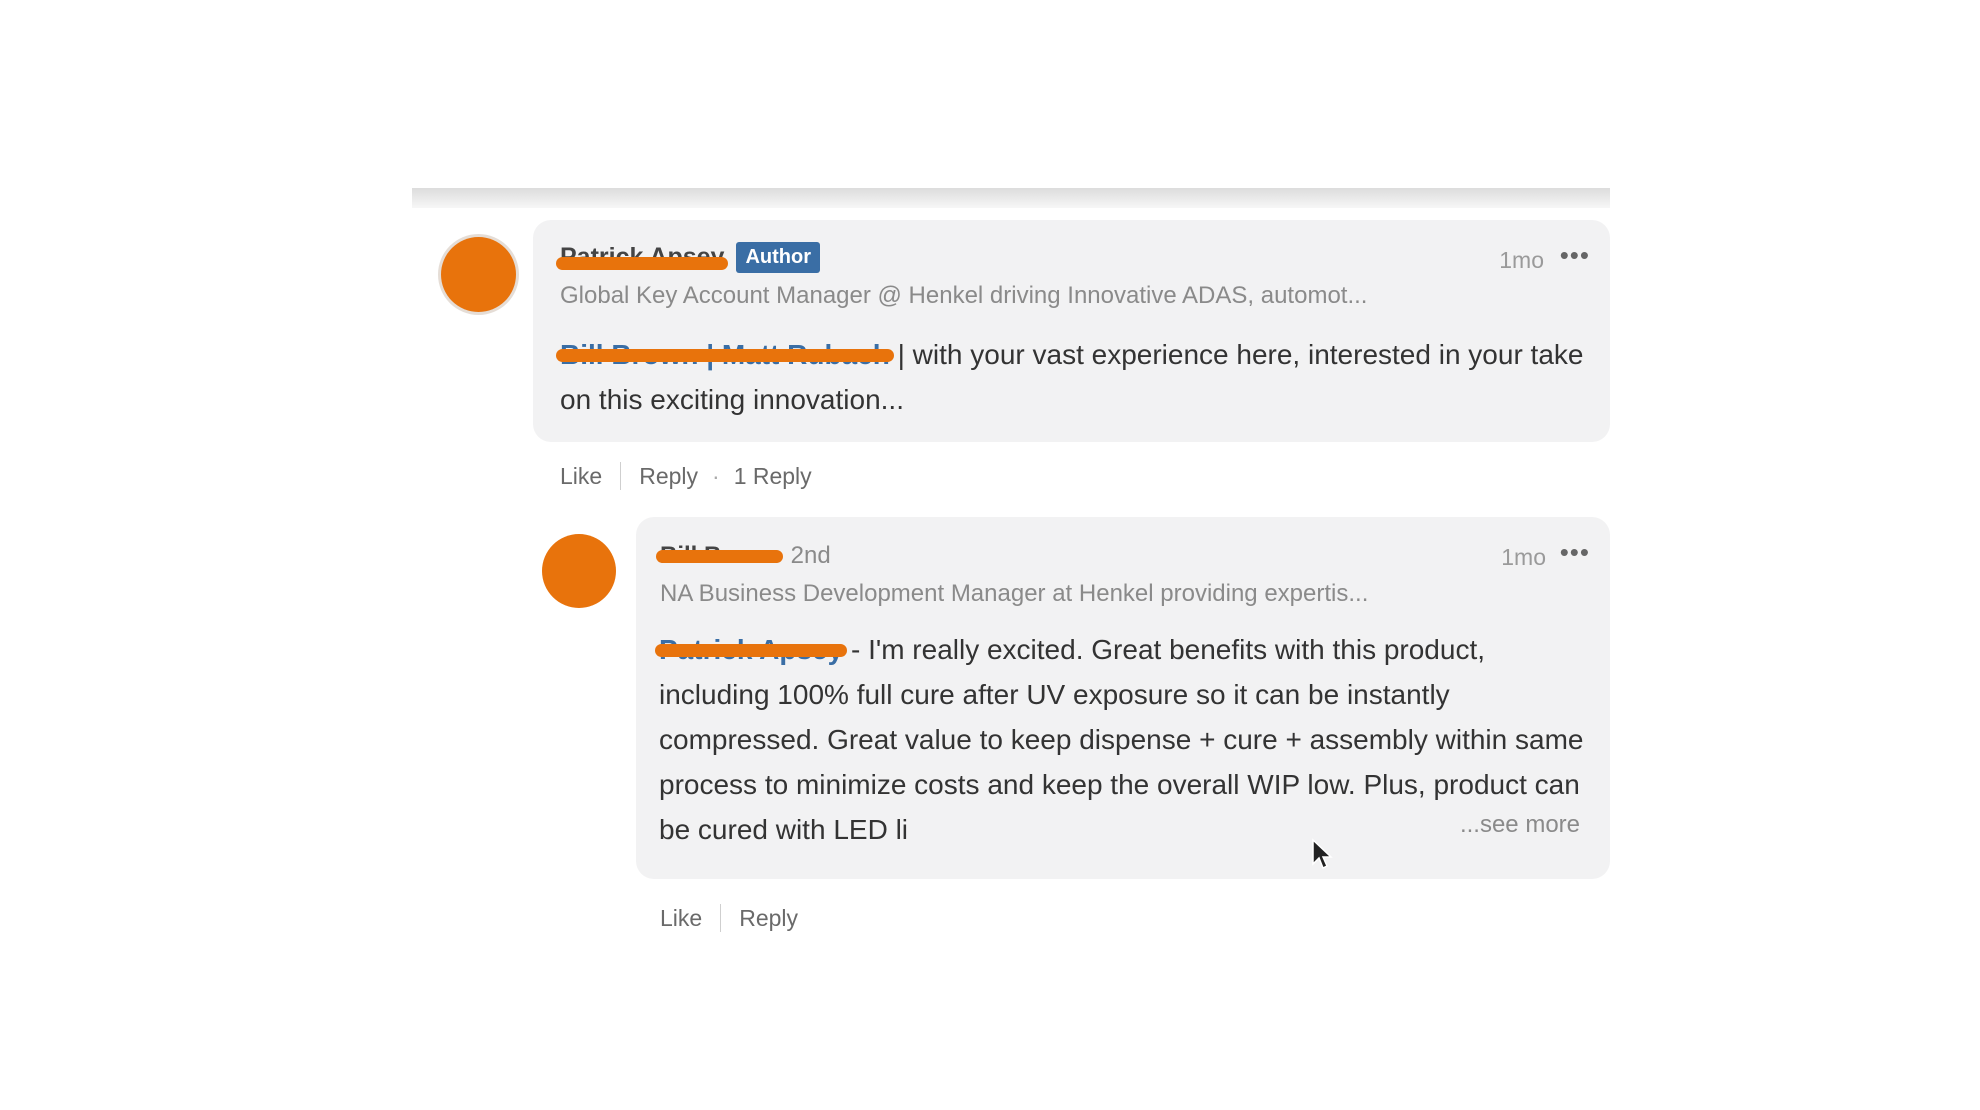 The image size is (1980, 1110). I want to click on comment-actions: Like Reply · 1 Reply, so click(686, 476).